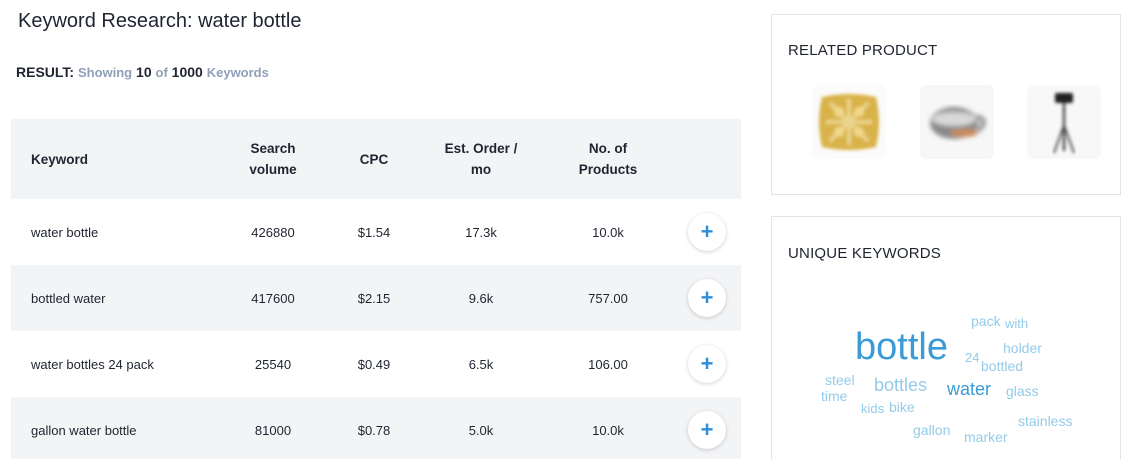  I want to click on result-summary: RESULT: Showing 10 of 1000 Keywords, so click(142, 72).